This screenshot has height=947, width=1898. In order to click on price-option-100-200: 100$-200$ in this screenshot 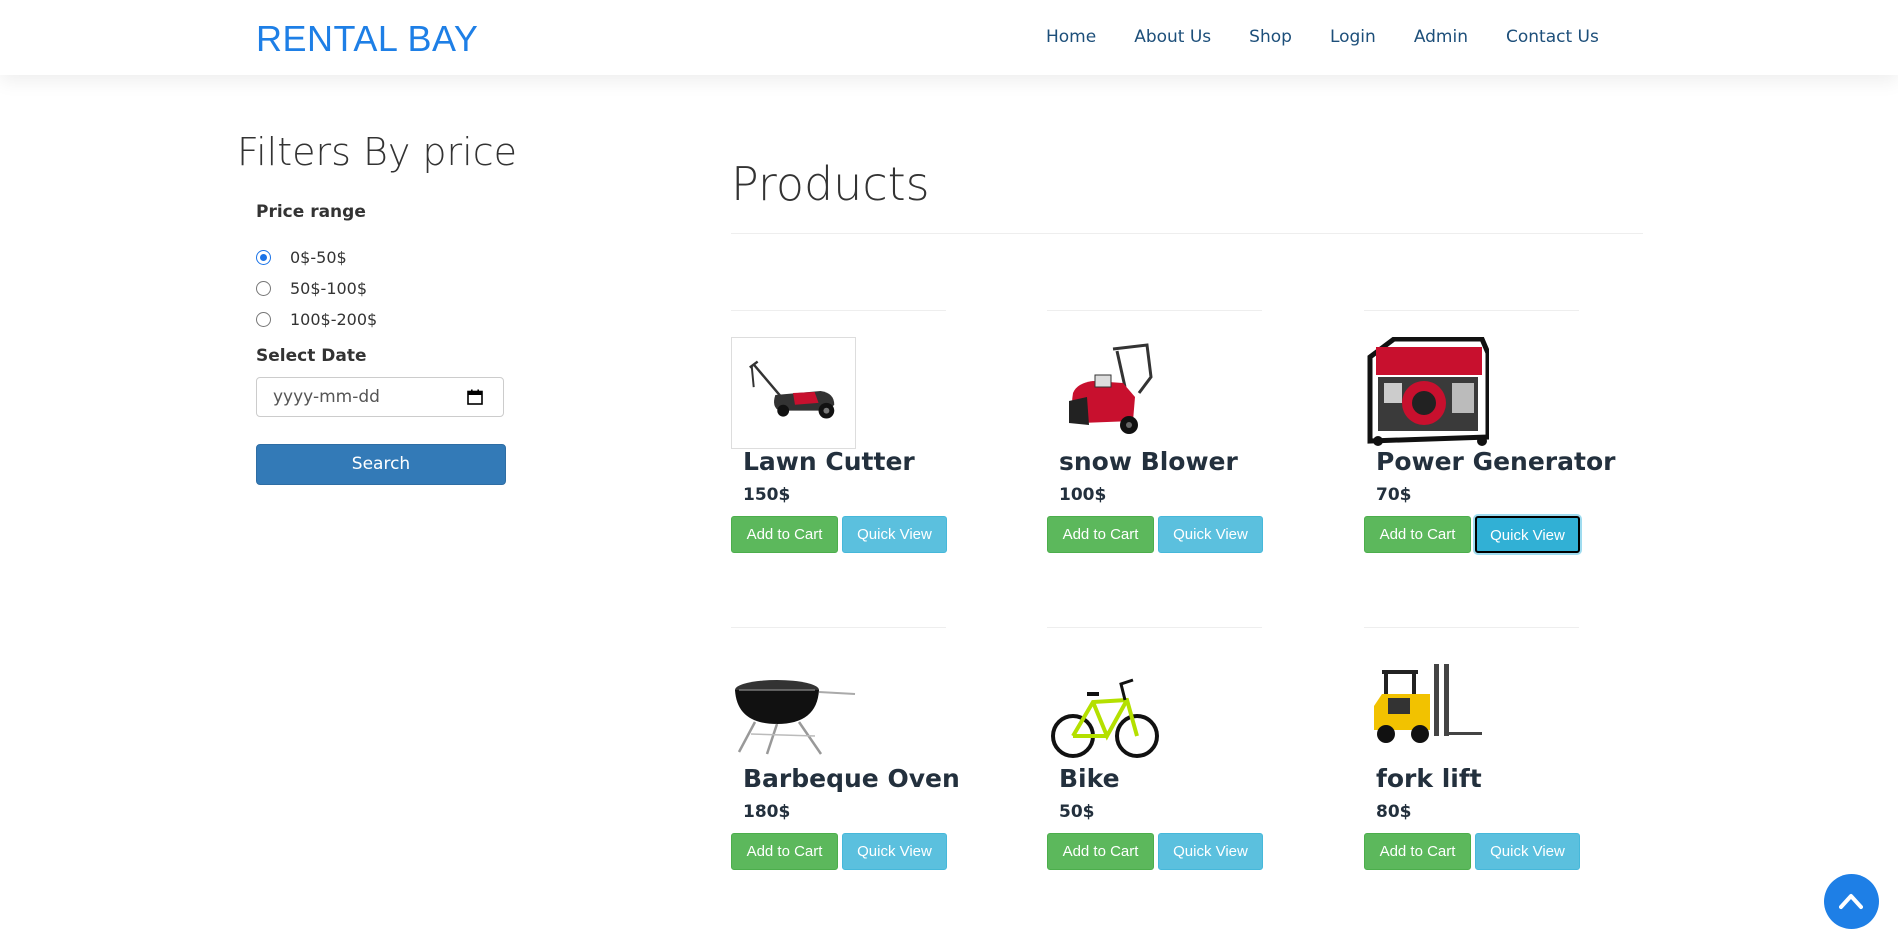, I will do `click(316, 319)`.